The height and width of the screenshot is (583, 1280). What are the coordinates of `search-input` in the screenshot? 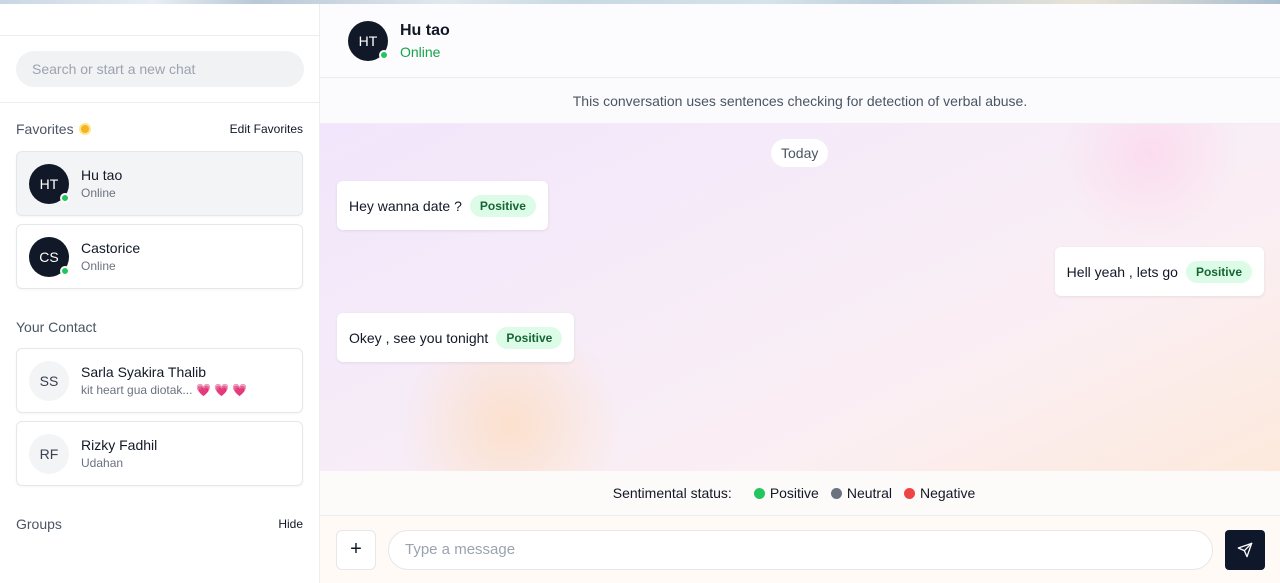 It's located at (160, 69).